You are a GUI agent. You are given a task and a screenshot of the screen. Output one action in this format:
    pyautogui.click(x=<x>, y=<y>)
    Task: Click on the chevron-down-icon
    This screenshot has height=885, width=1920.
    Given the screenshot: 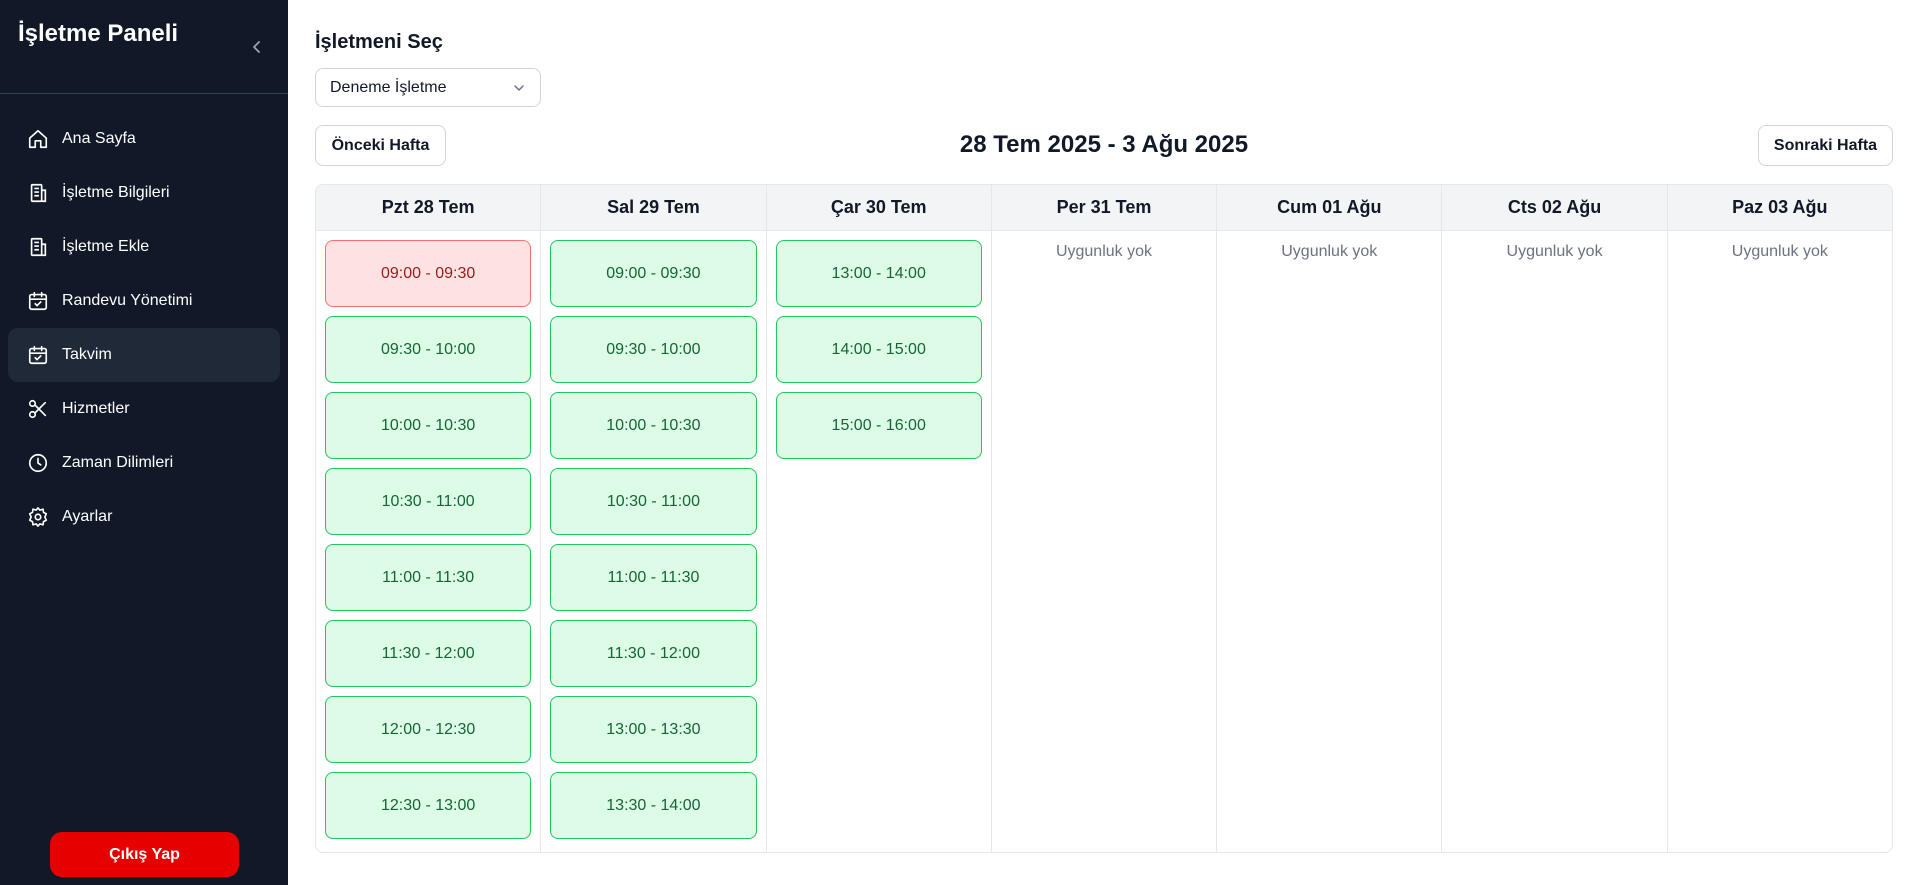 What is the action you would take?
    pyautogui.click(x=519, y=88)
    